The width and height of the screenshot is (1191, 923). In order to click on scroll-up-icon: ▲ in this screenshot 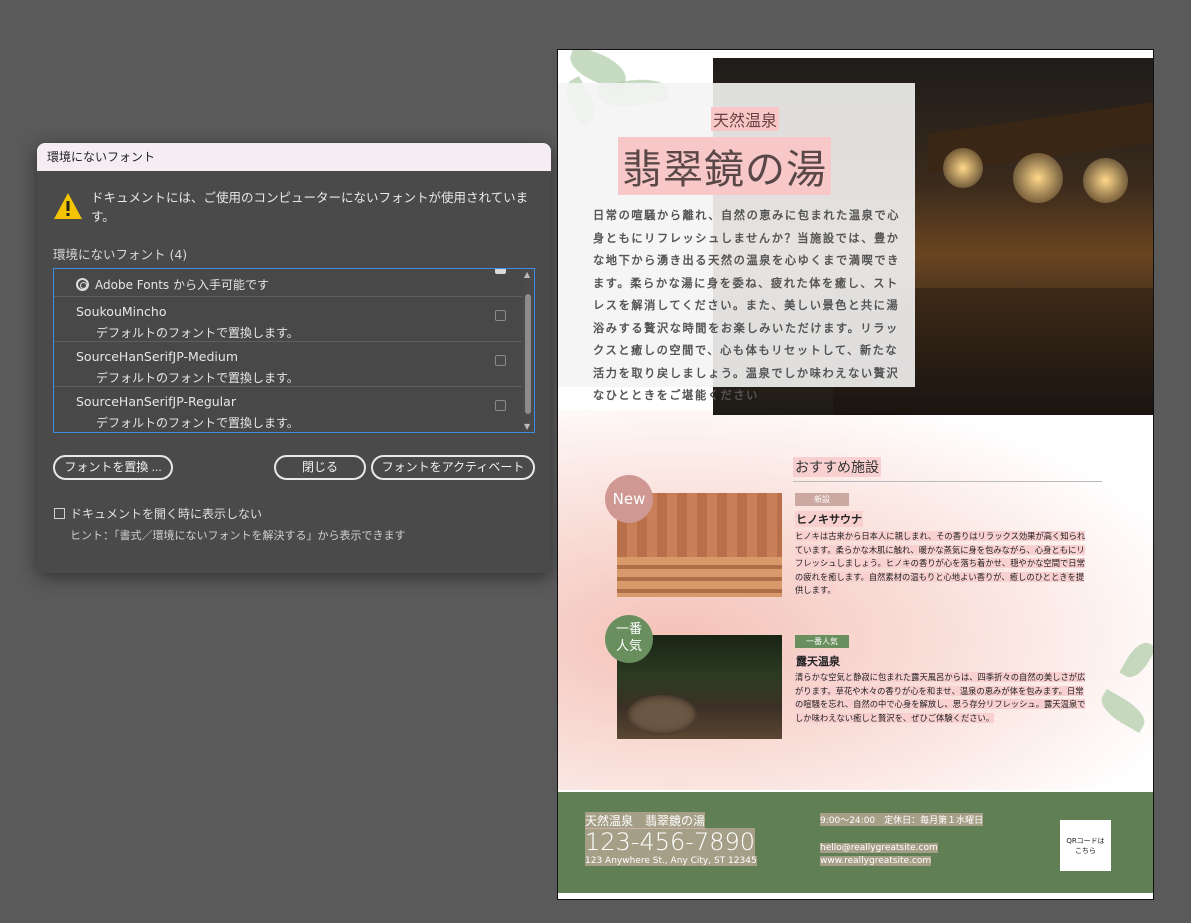, I will do `click(527, 274)`.